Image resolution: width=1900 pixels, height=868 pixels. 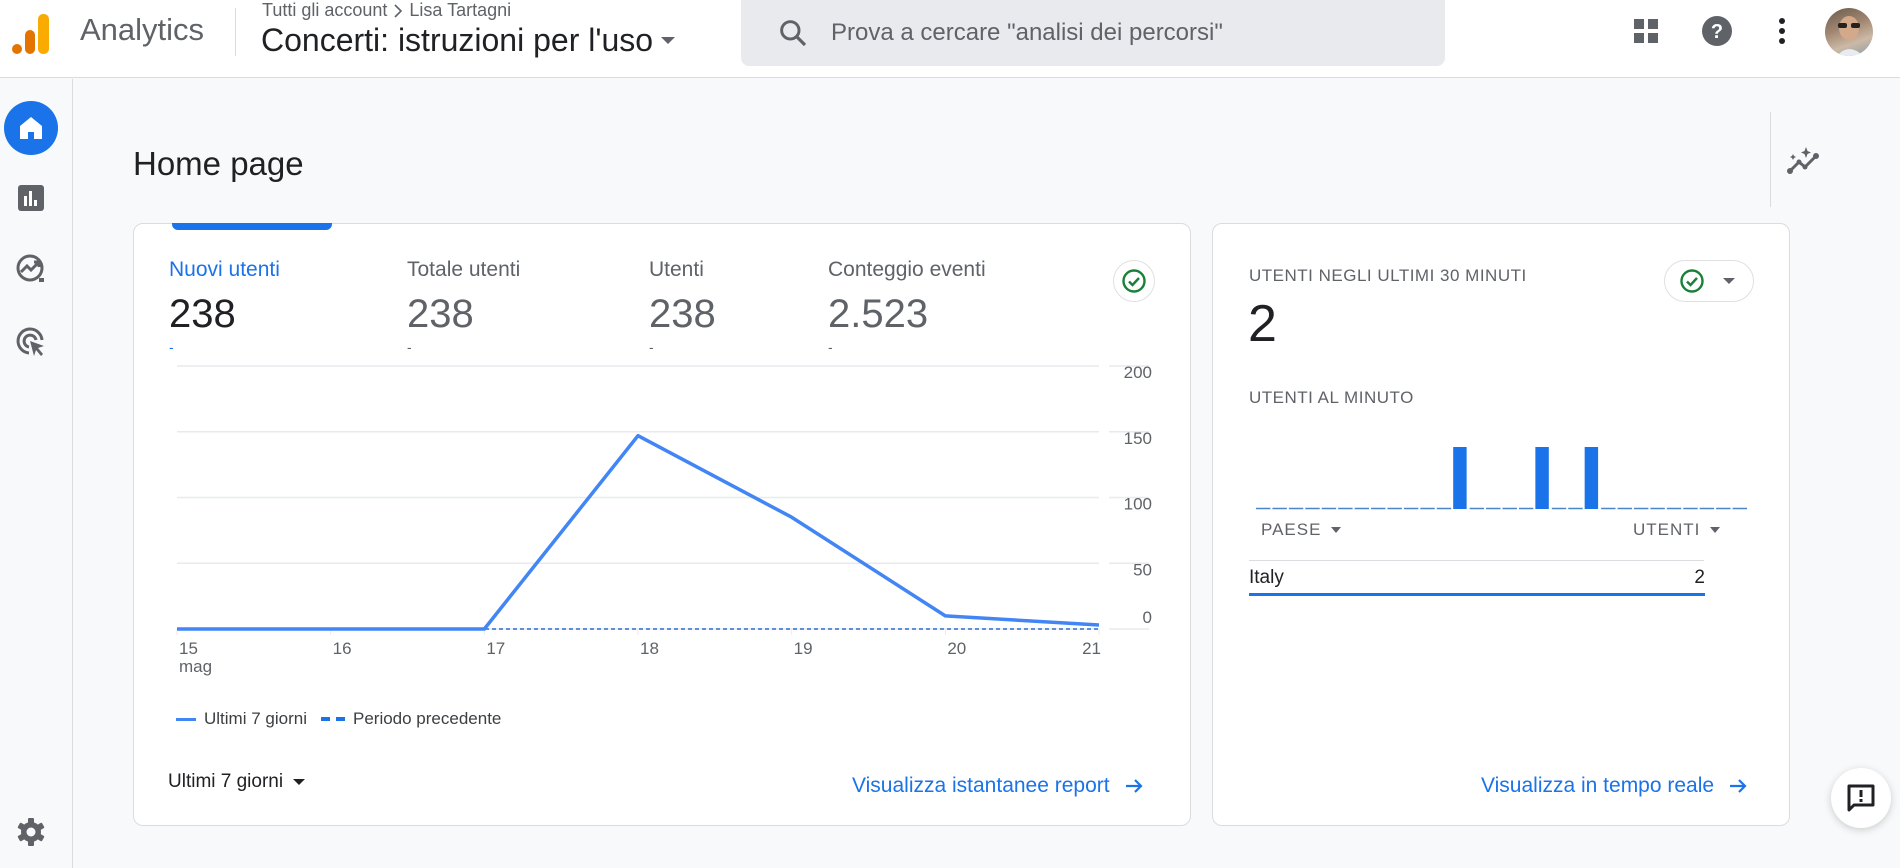 What do you see at coordinates (464, 269) in the screenshot?
I see `metric-label: Totale utenti` at bounding box center [464, 269].